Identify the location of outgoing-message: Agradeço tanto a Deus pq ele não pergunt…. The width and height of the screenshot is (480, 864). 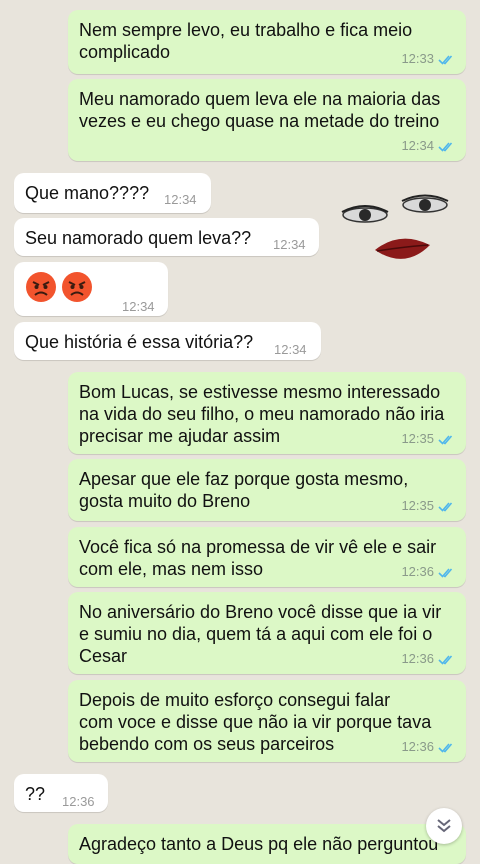
(267, 844).